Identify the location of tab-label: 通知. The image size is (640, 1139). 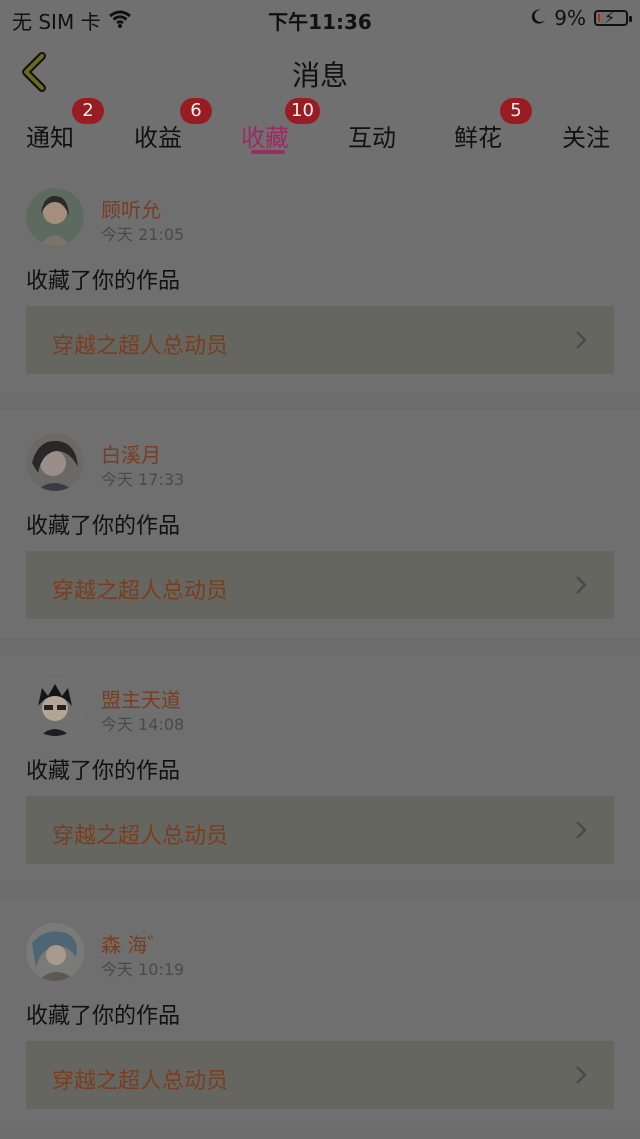
(50, 138).